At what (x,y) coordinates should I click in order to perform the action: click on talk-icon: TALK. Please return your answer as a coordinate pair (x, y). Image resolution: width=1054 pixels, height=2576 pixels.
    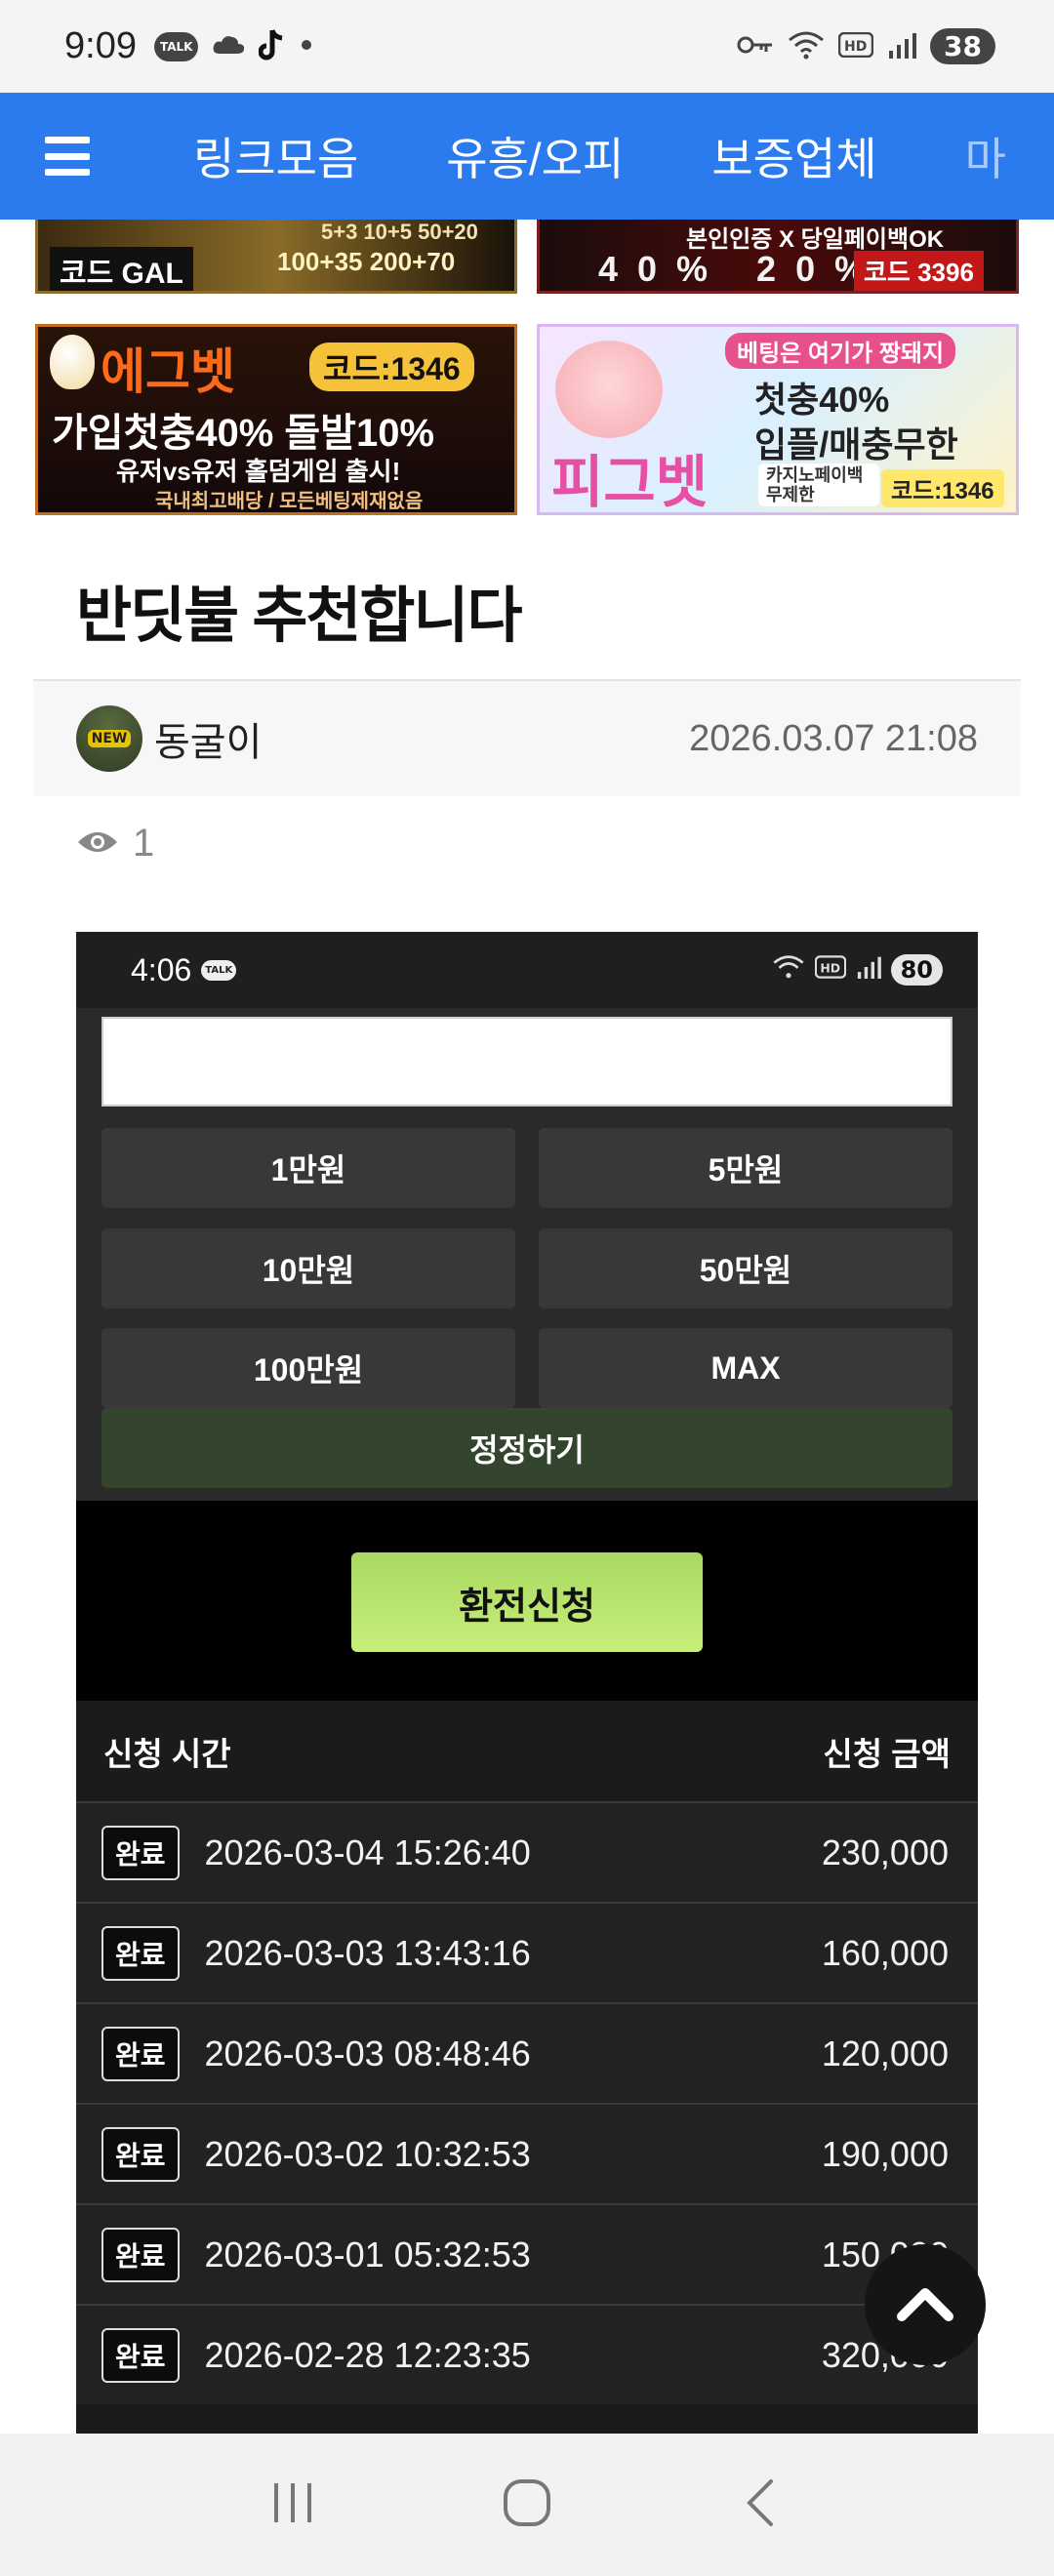
    Looking at the image, I should click on (176, 46).